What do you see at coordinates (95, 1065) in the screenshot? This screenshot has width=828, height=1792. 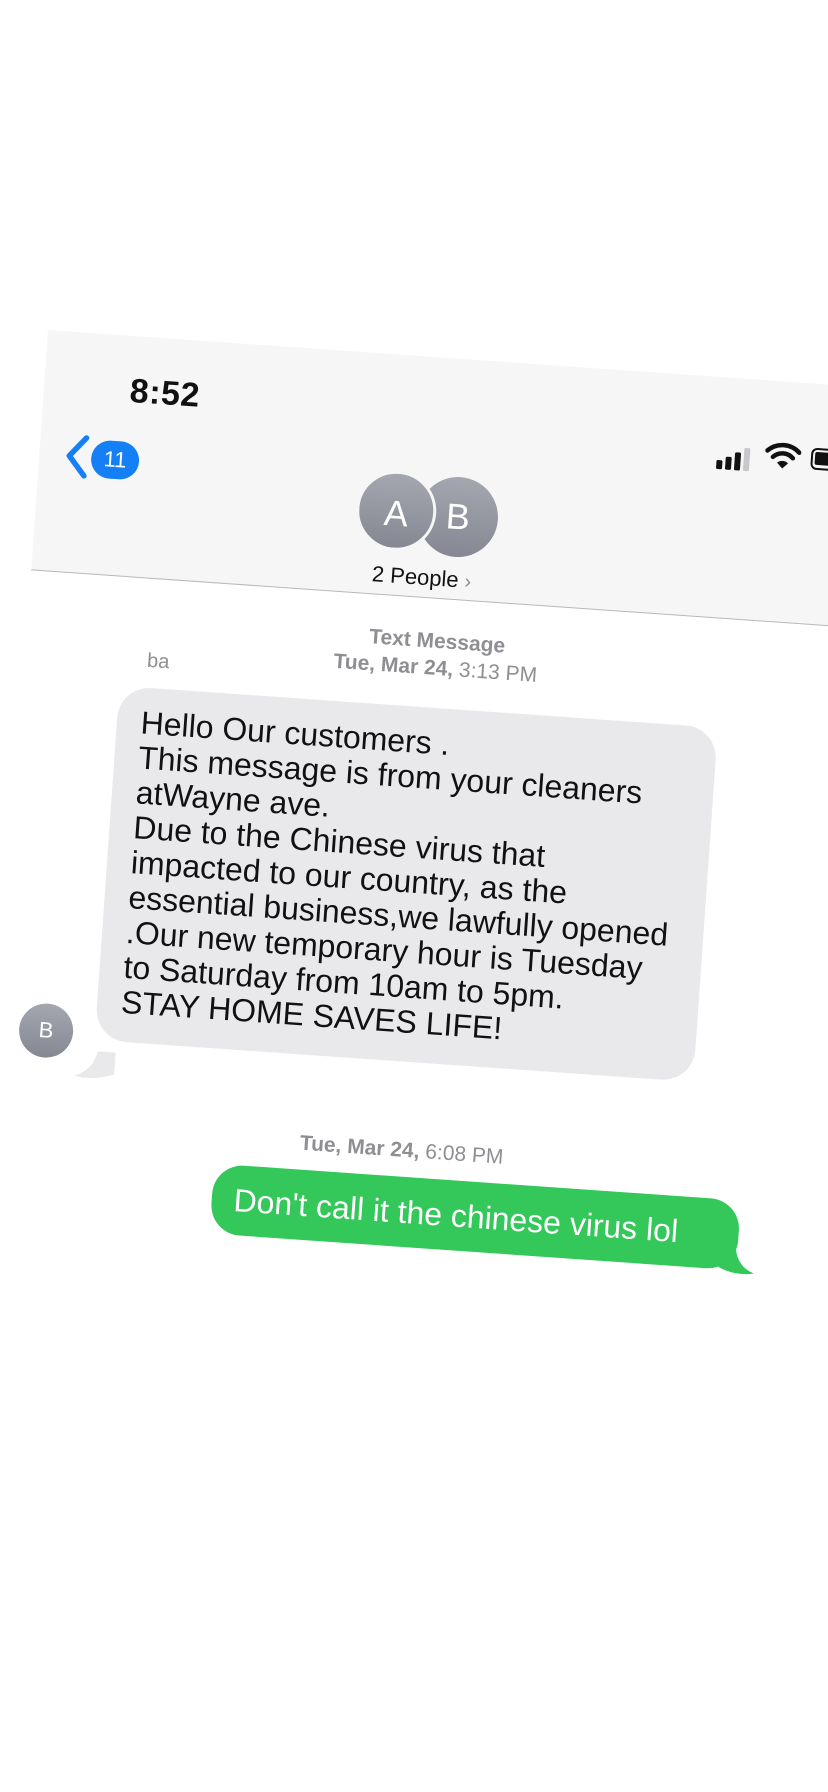 I see `incoming-bubble-tail` at bounding box center [95, 1065].